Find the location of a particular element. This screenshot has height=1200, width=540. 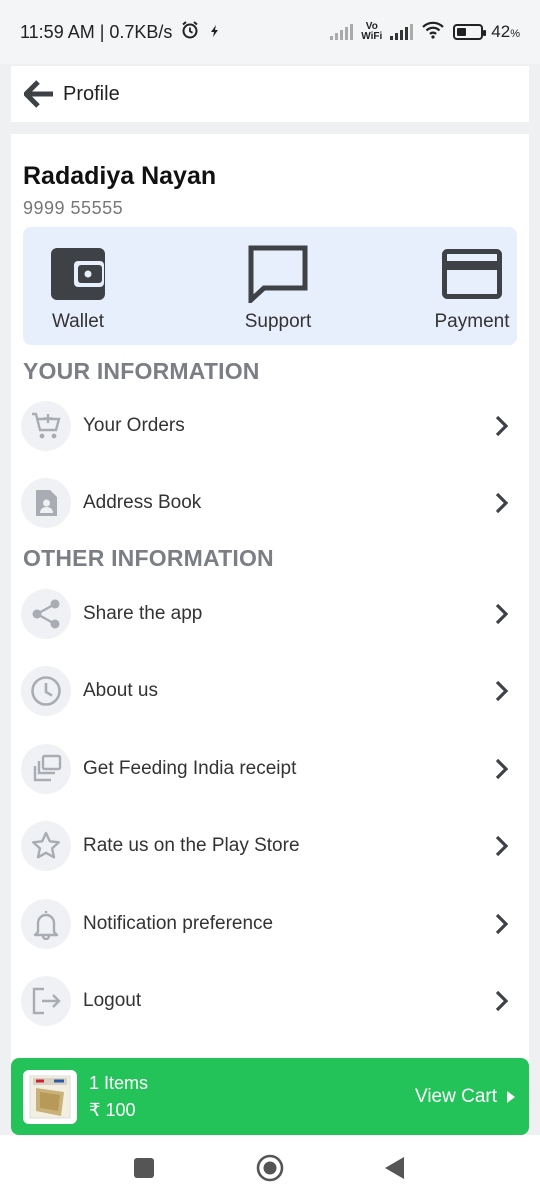

user-phone: 9999 55555 is located at coordinates (73, 208).